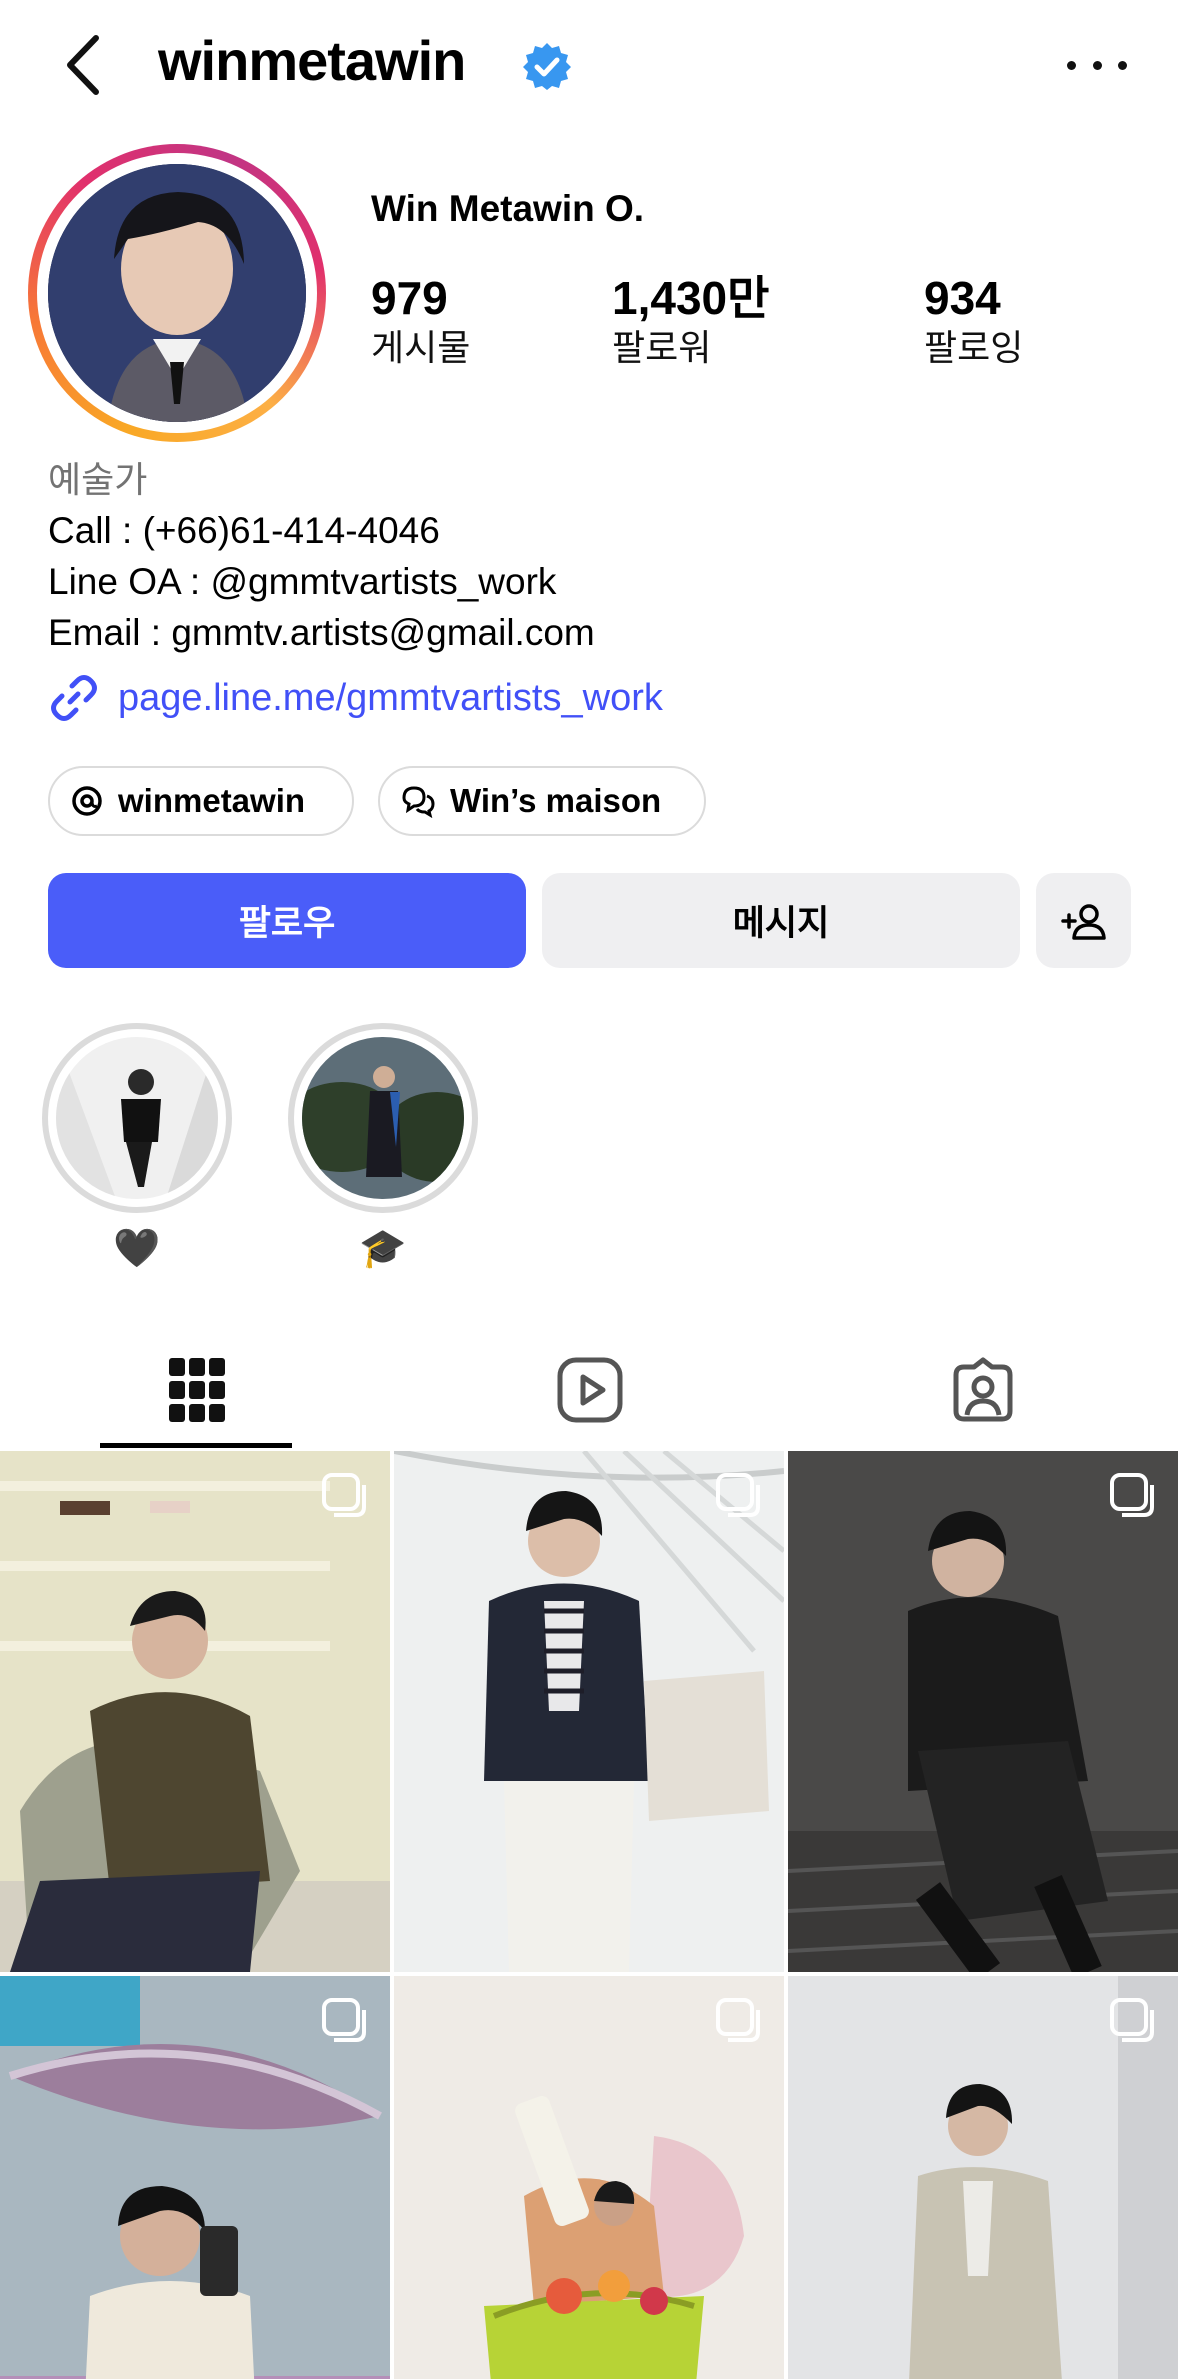 This screenshot has height=2379, width=1179. I want to click on suggested-users-button, so click(1083, 920).